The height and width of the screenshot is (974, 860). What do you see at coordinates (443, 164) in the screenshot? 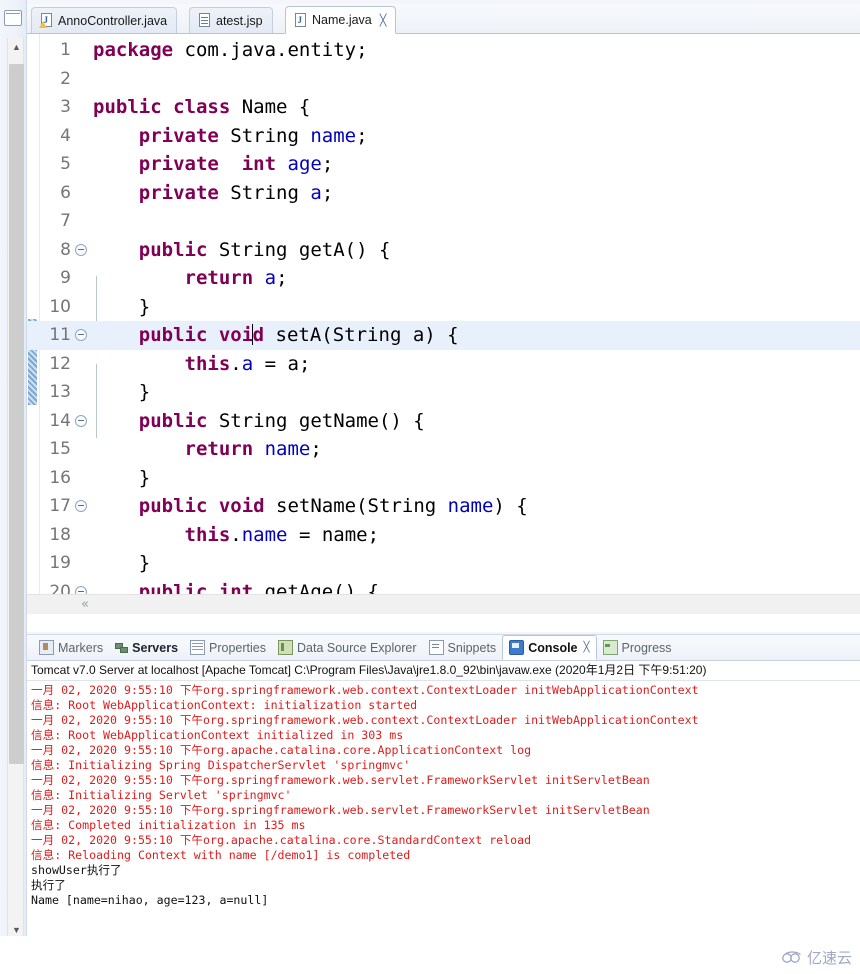
I see `code-line: 5 private int age;` at bounding box center [443, 164].